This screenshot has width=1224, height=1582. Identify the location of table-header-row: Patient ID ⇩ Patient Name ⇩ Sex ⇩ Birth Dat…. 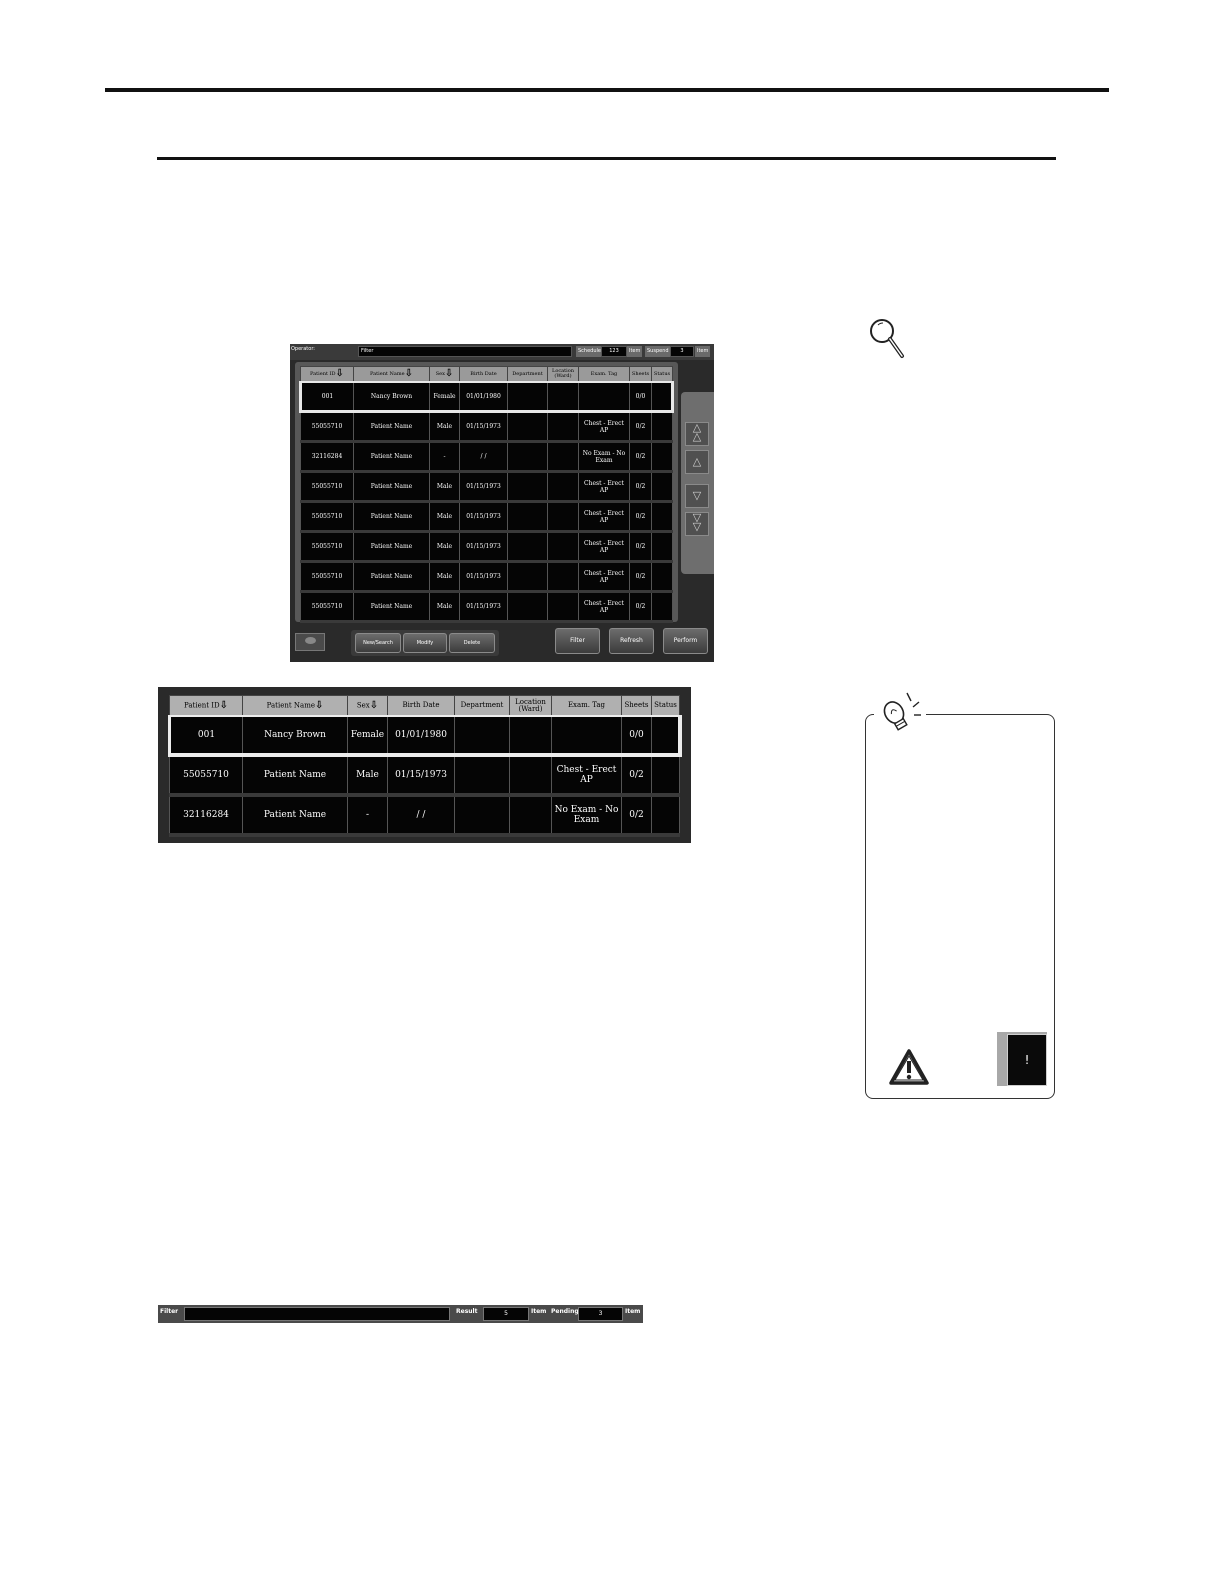
(424, 706).